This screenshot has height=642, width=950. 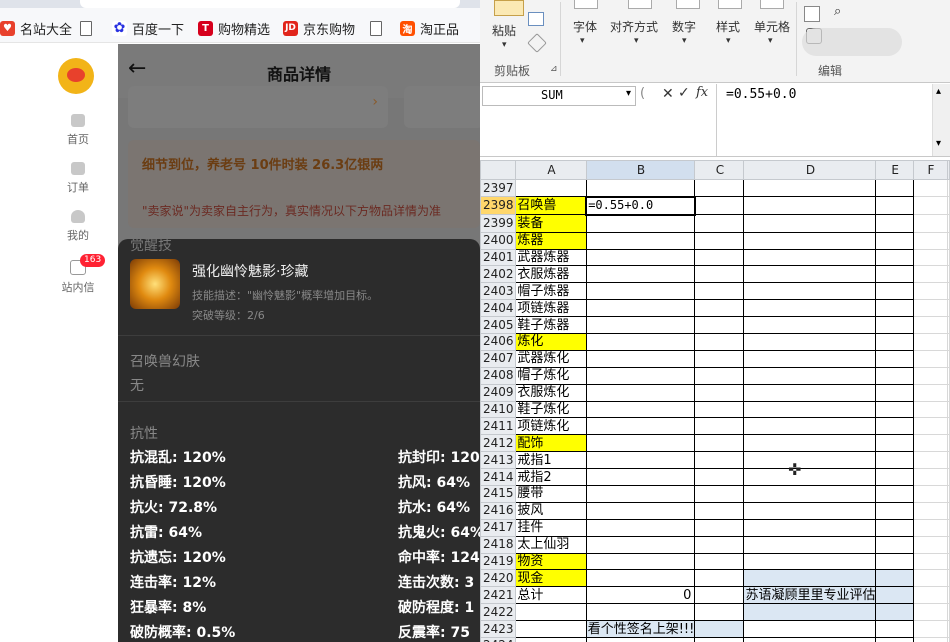 What do you see at coordinates (551, 578) in the screenshot?
I see `cell-a: 现金` at bounding box center [551, 578].